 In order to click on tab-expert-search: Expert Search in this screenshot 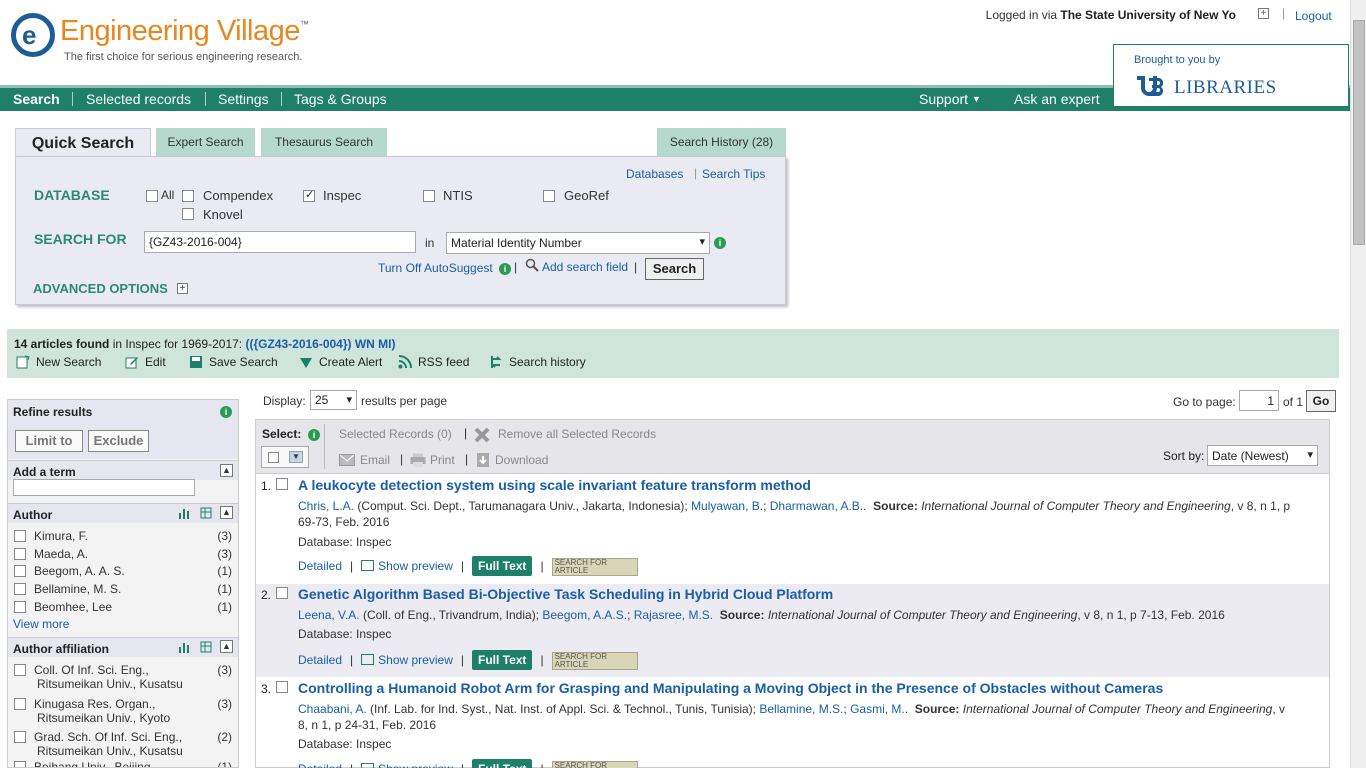, I will do `click(205, 142)`.